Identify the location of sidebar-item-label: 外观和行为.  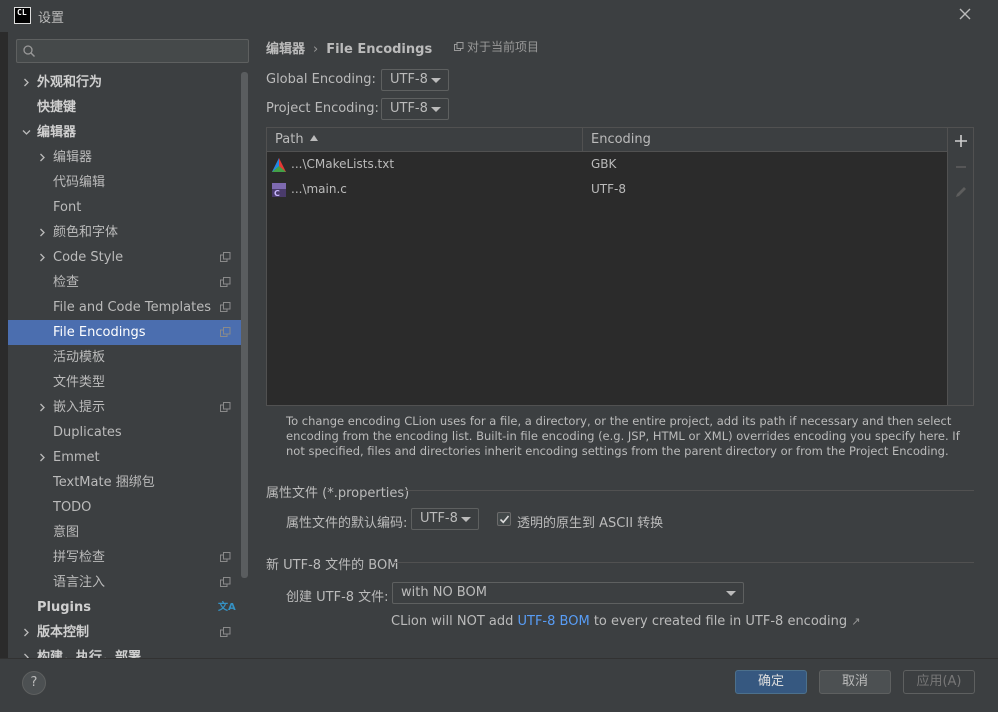
(70, 82).